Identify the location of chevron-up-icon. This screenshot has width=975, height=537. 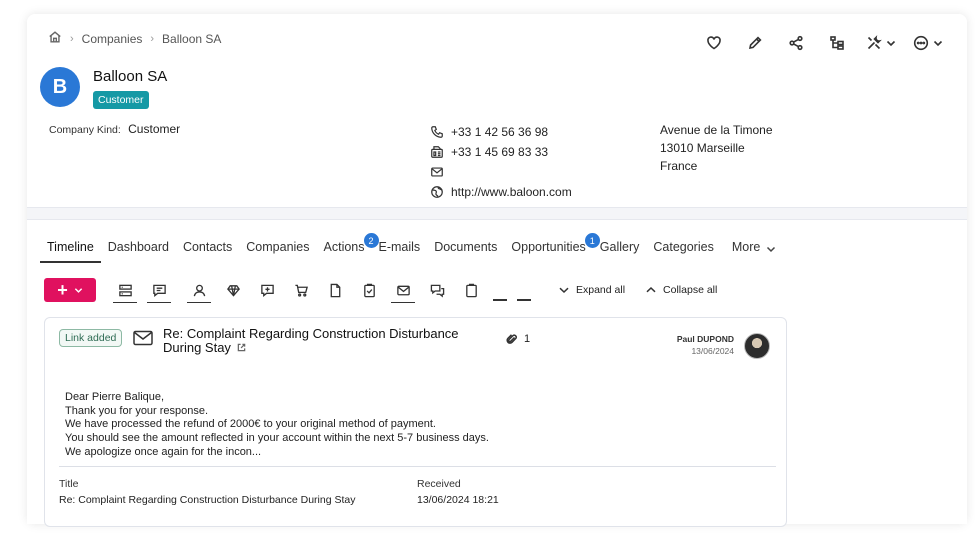
(651, 289).